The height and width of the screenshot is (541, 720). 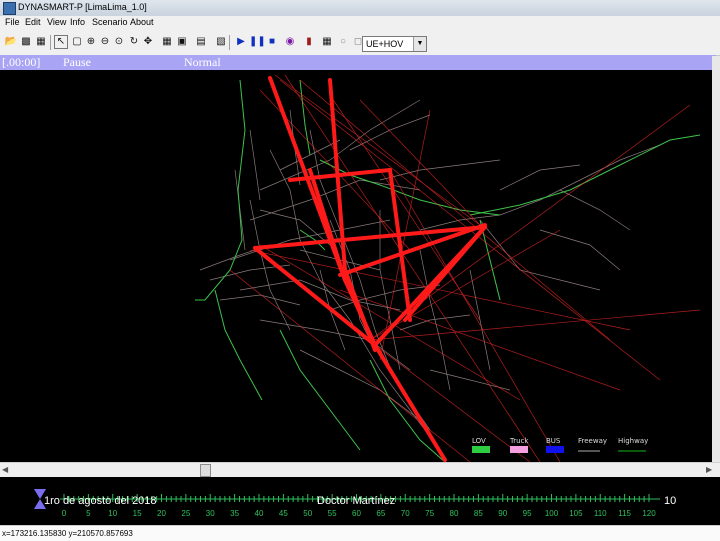 What do you see at coordinates (358, 62) in the screenshot?
I see `simulation-status-bar: [.00:00] Pause Normal` at bounding box center [358, 62].